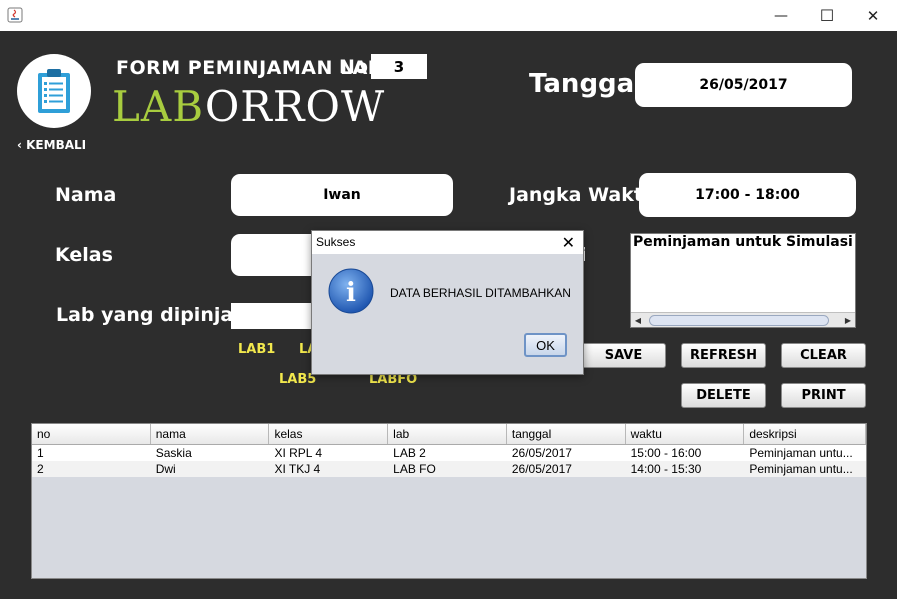 Image resolution: width=897 pixels, height=599 pixels. What do you see at coordinates (723, 395) in the screenshot?
I see `delete-button: DELETE` at bounding box center [723, 395].